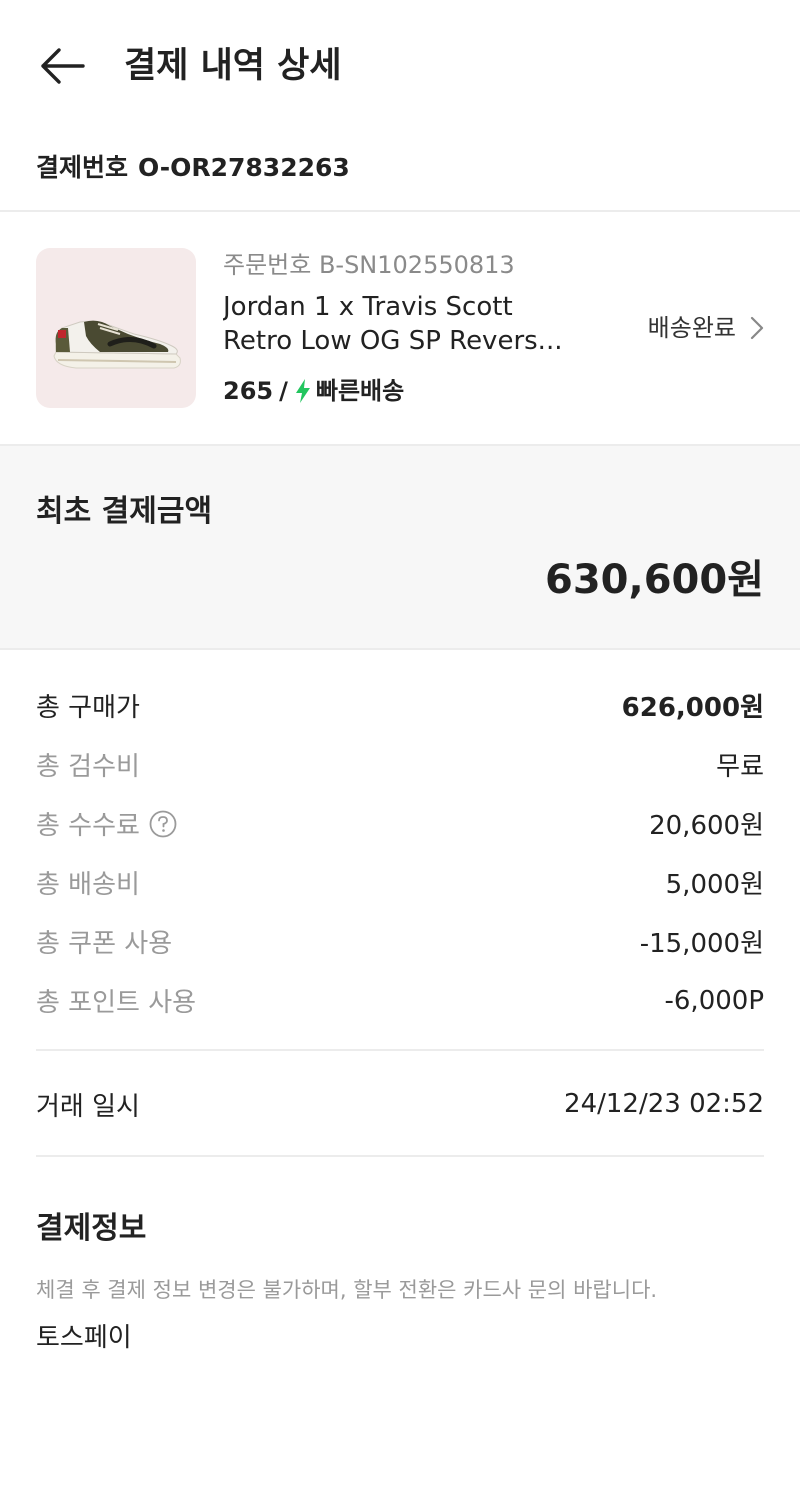 The image size is (800, 1500). Describe the element at coordinates (163, 824) in the screenshot. I see `question-circle-icon` at that location.